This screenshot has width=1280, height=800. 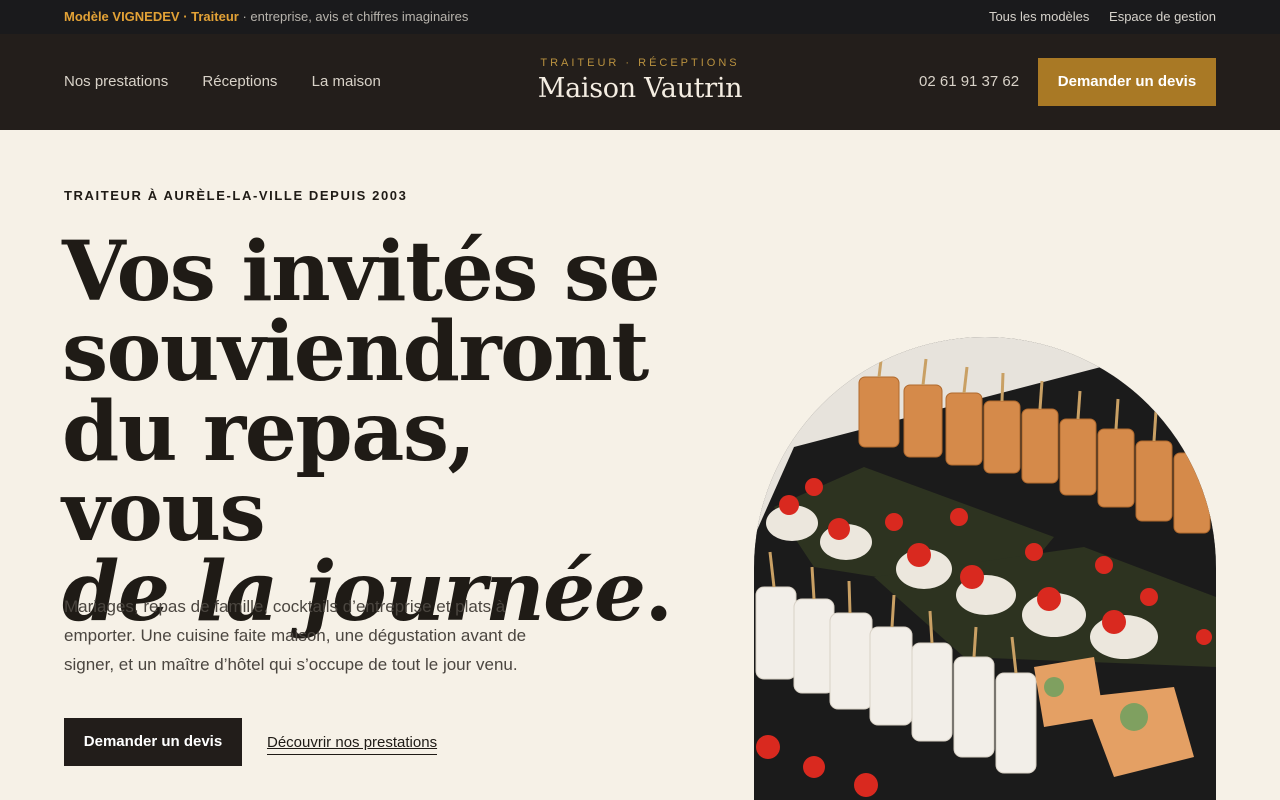 I want to click on top-links: Tous les modèles Espace de gestion, so click(x=1094, y=16).